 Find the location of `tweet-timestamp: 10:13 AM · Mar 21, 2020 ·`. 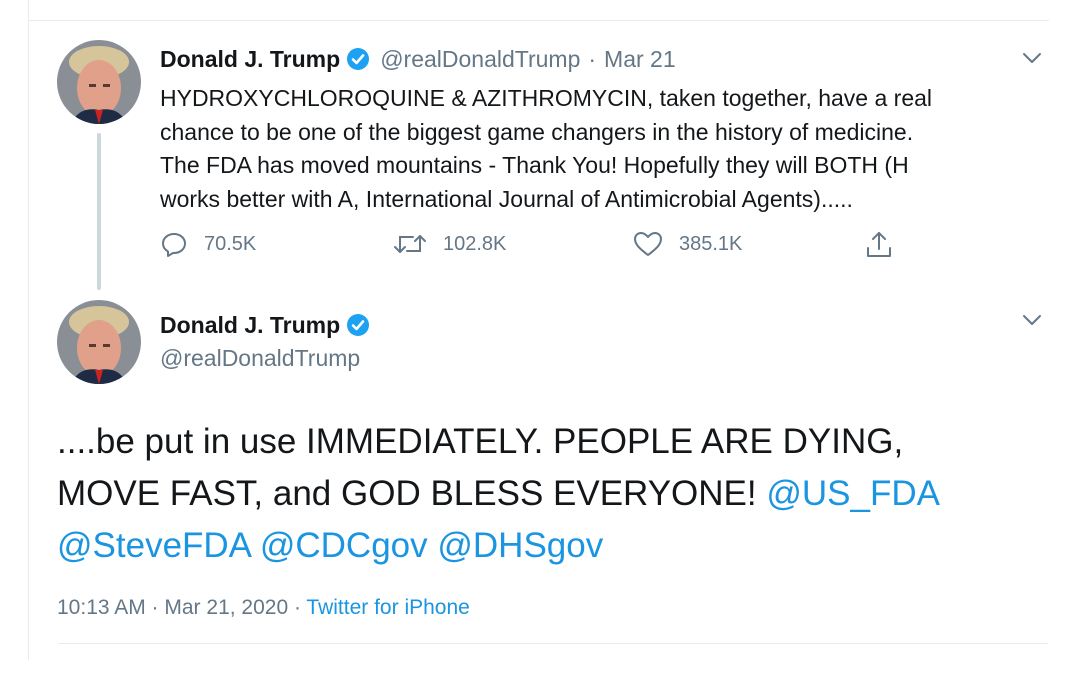

tweet-timestamp: 10:13 AM · Mar 21, 2020 · is located at coordinates (181, 607).